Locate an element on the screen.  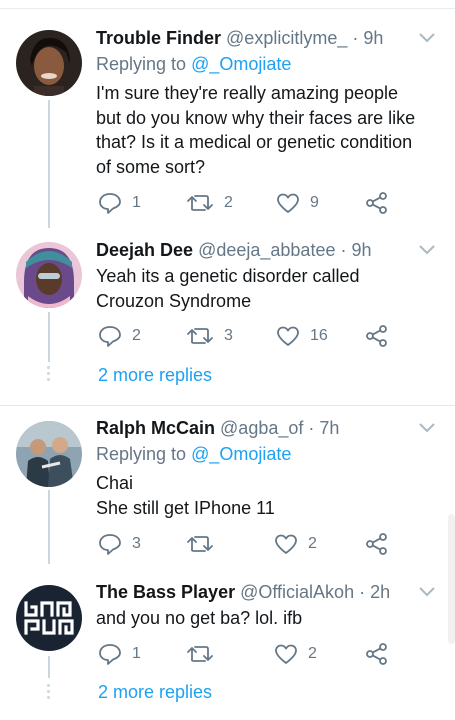
like-button: 2 is located at coordinates (295, 654).